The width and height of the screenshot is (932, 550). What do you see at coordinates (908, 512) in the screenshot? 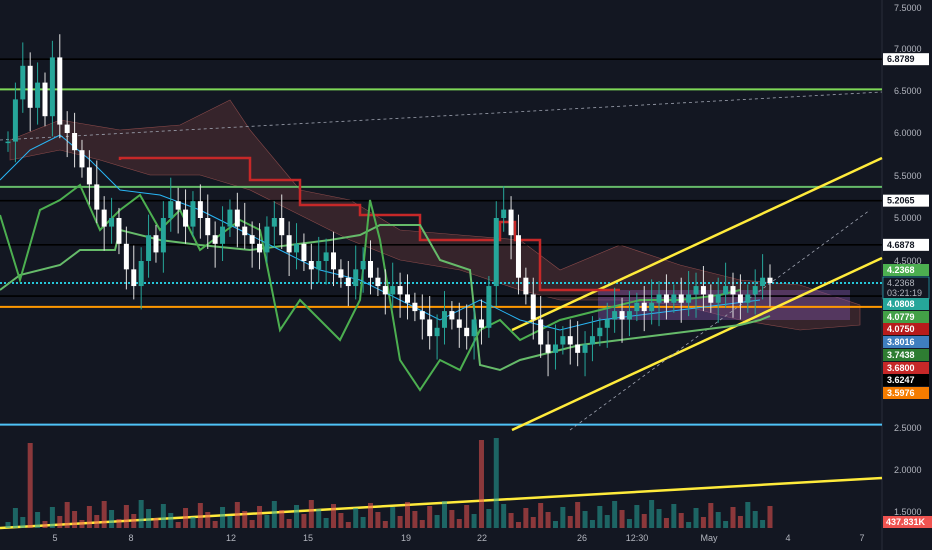
I see `price-tick-label: 1.5000` at bounding box center [908, 512].